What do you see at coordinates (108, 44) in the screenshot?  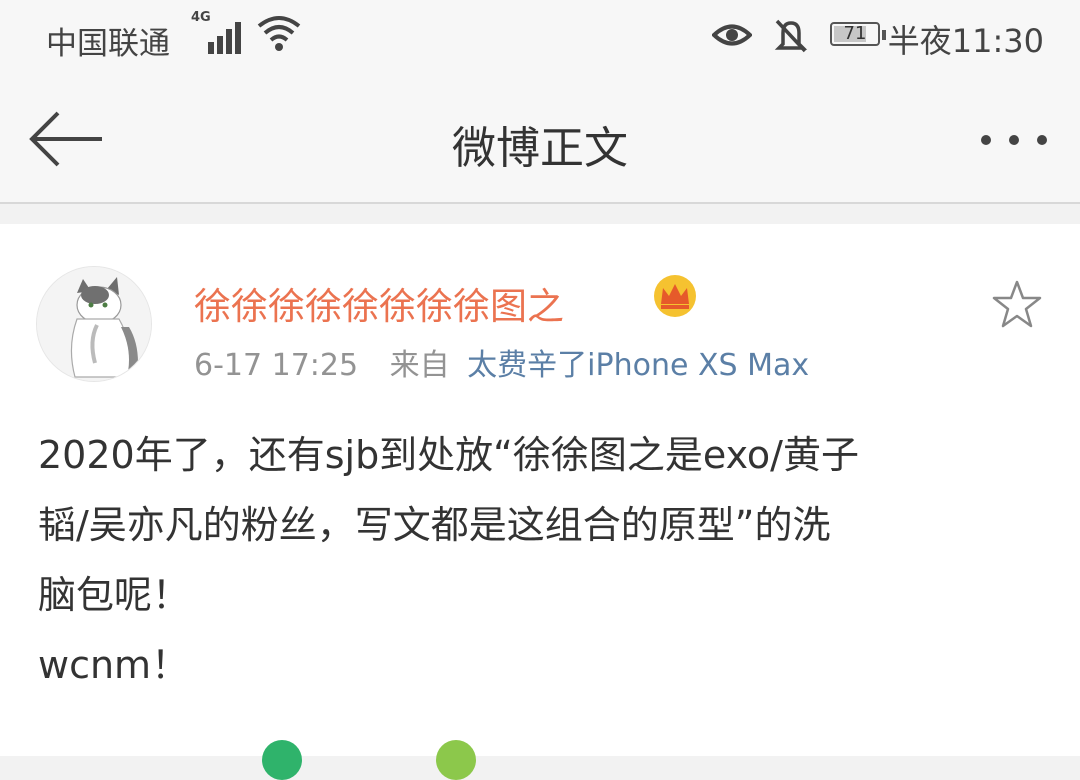 I see `carrier-name: 中国联通` at bounding box center [108, 44].